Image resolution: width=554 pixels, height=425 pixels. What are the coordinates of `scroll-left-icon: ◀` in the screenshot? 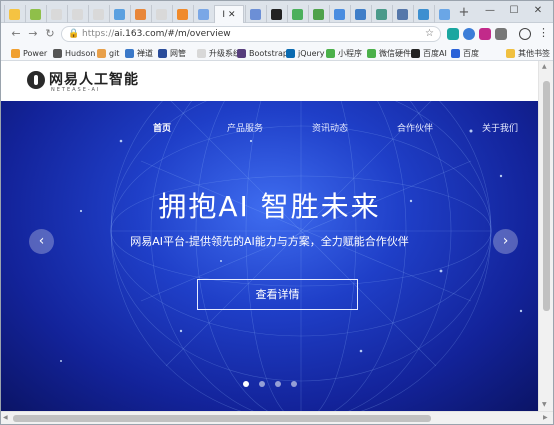 It's located at (5, 417).